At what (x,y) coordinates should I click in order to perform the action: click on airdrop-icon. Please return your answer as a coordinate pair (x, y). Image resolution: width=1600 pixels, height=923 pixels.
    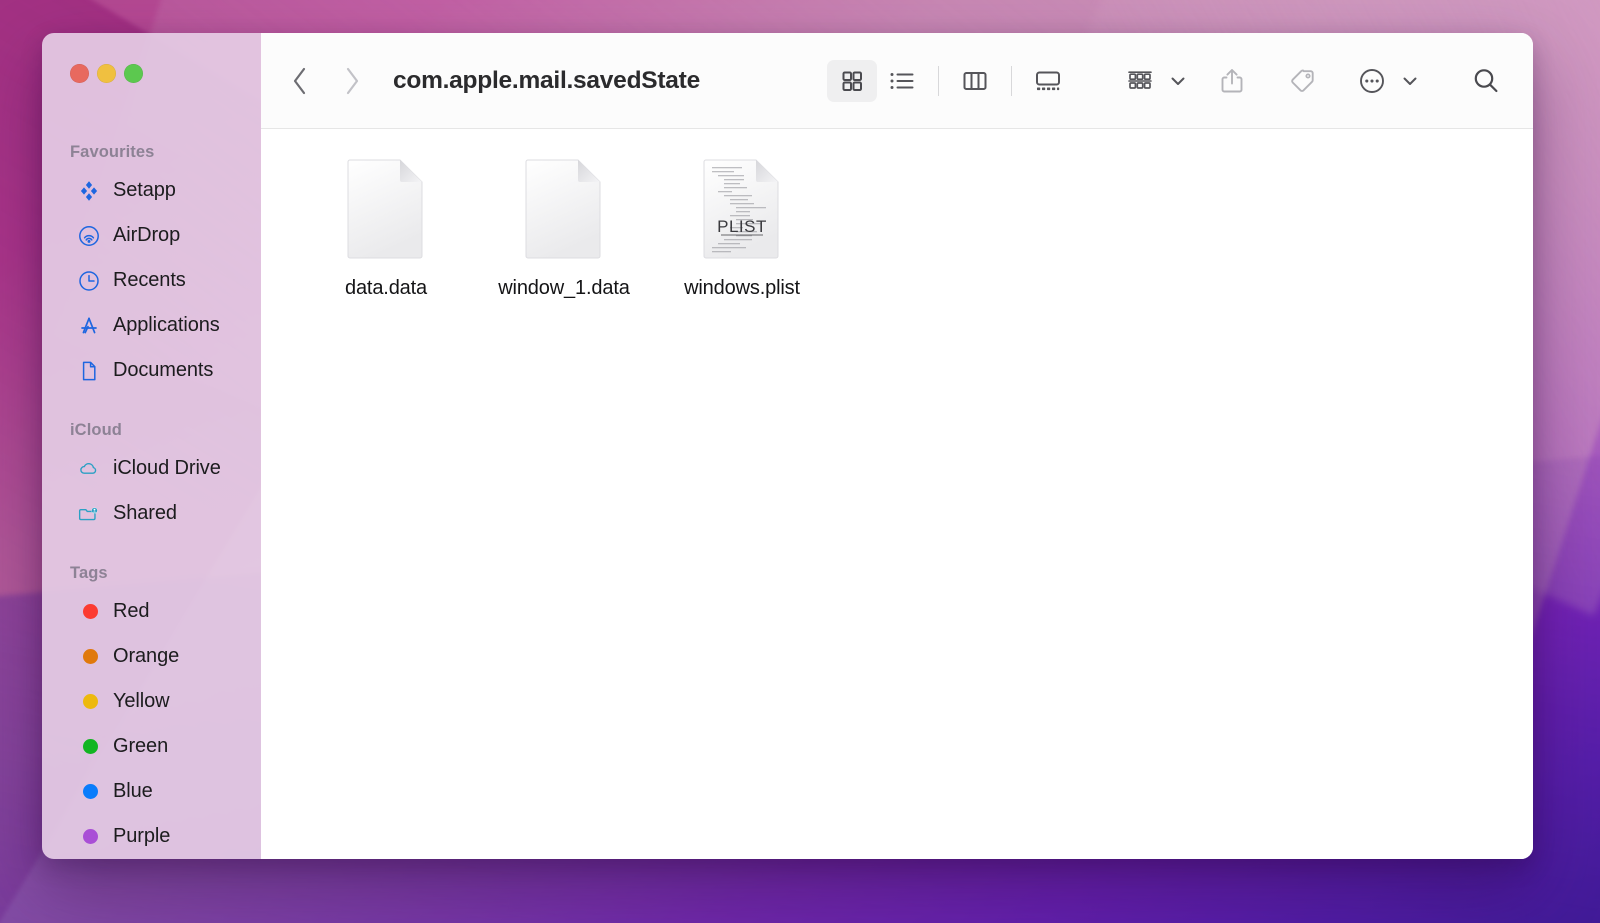
    Looking at the image, I should click on (89, 236).